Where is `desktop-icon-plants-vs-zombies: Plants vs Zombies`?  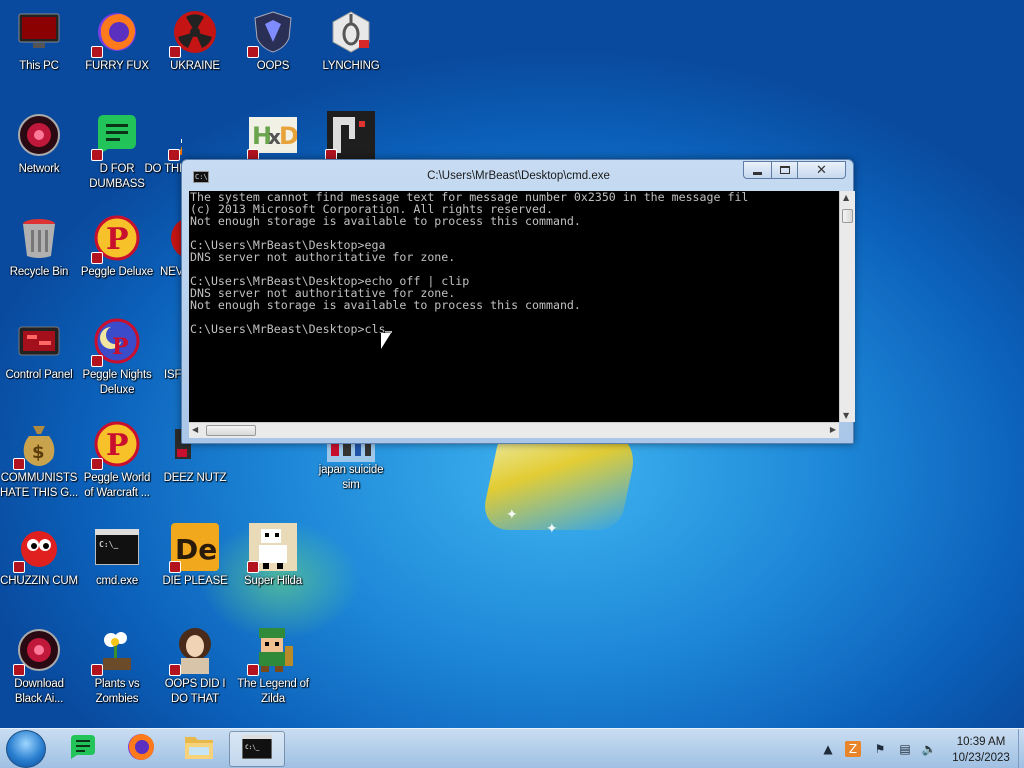
desktop-icon-plants-vs-zombies: Plants vs Zombies is located at coordinates (117, 666).